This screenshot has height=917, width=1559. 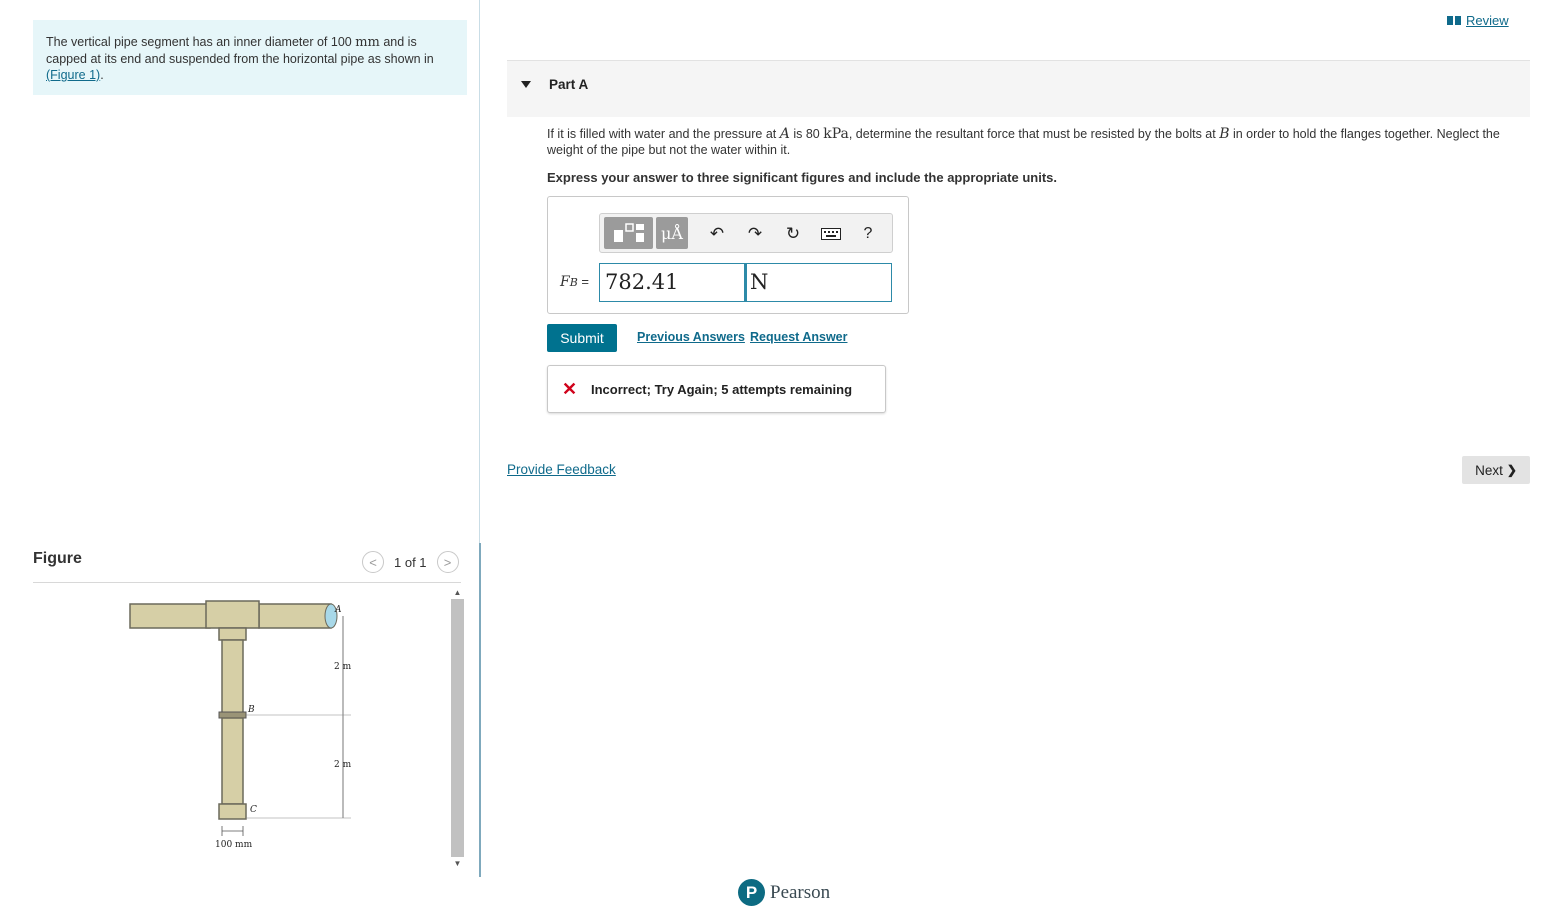 What do you see at coordinates (480, 710) in the screenshot?
I see `column-divider-accent` at bounding box center [480, 710].